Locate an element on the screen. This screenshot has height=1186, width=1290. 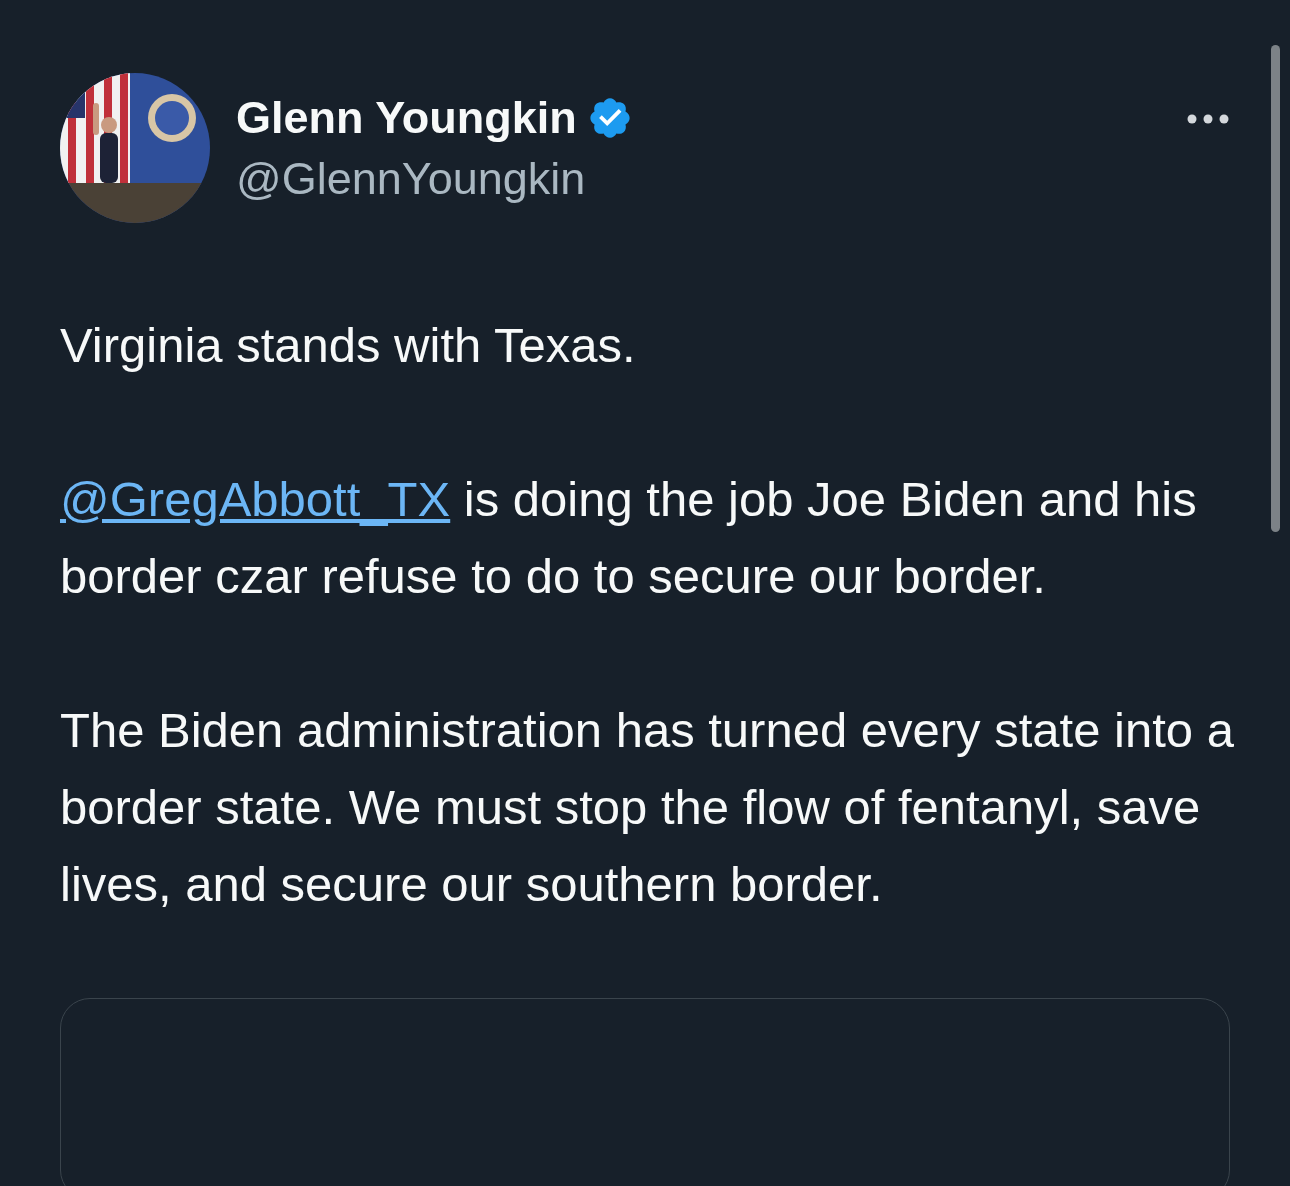
tweet-paragraph: Virginia stands with Texas. is located at coordinates (348, 345).